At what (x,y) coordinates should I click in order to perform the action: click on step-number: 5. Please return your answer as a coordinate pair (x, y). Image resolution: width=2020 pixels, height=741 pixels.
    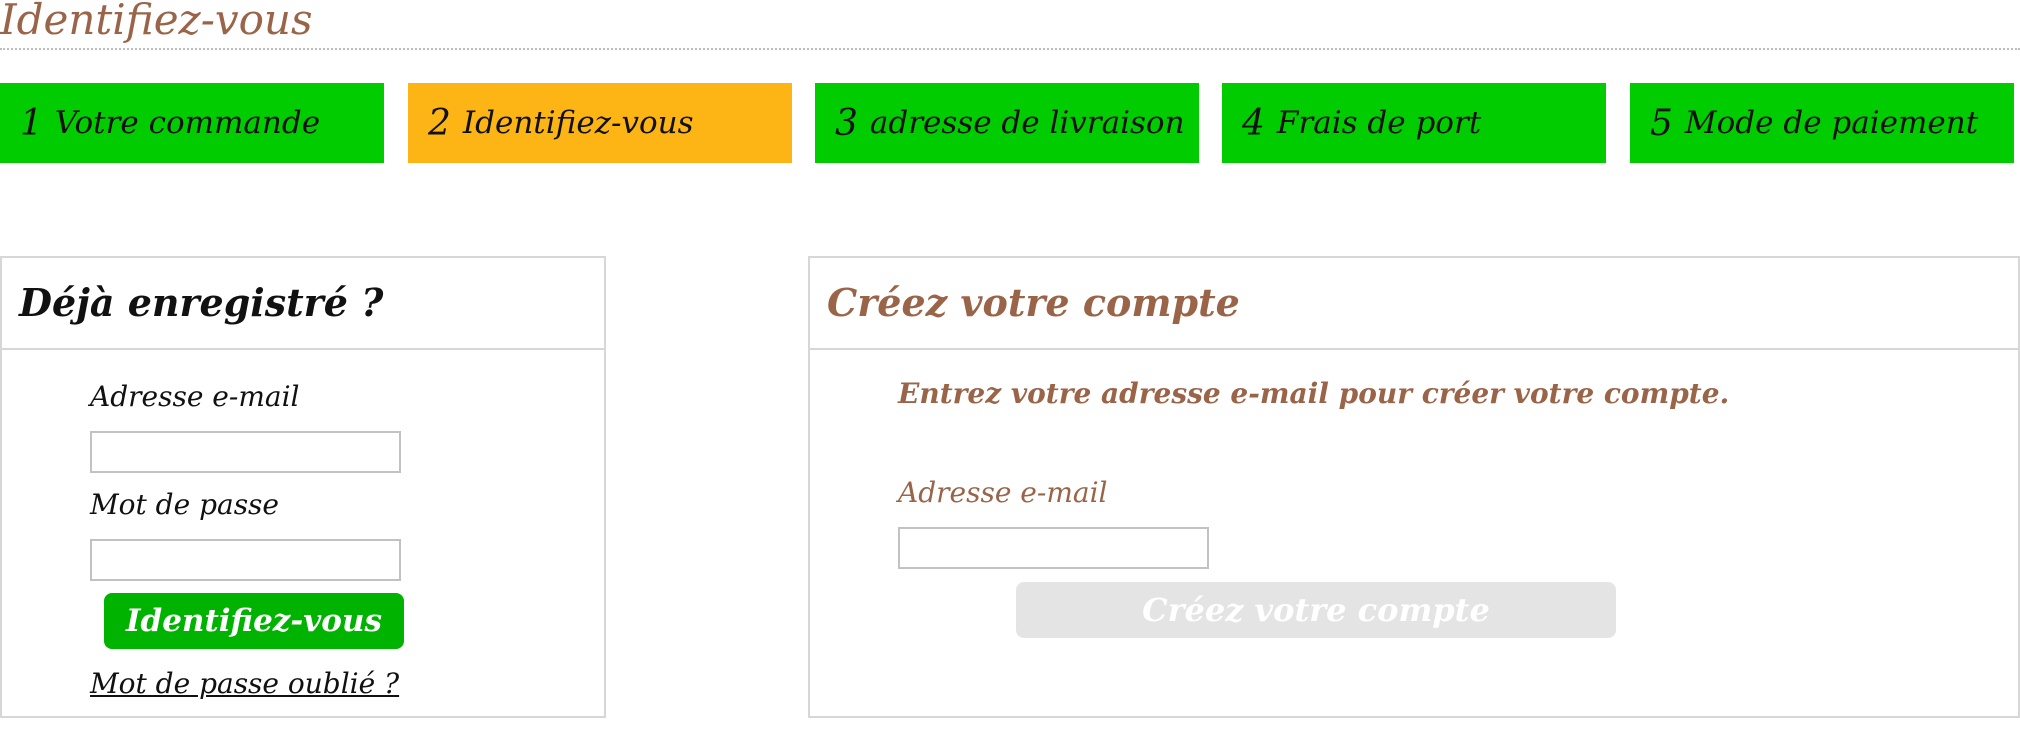
    Looking at the image, I should click on (1661, 123).